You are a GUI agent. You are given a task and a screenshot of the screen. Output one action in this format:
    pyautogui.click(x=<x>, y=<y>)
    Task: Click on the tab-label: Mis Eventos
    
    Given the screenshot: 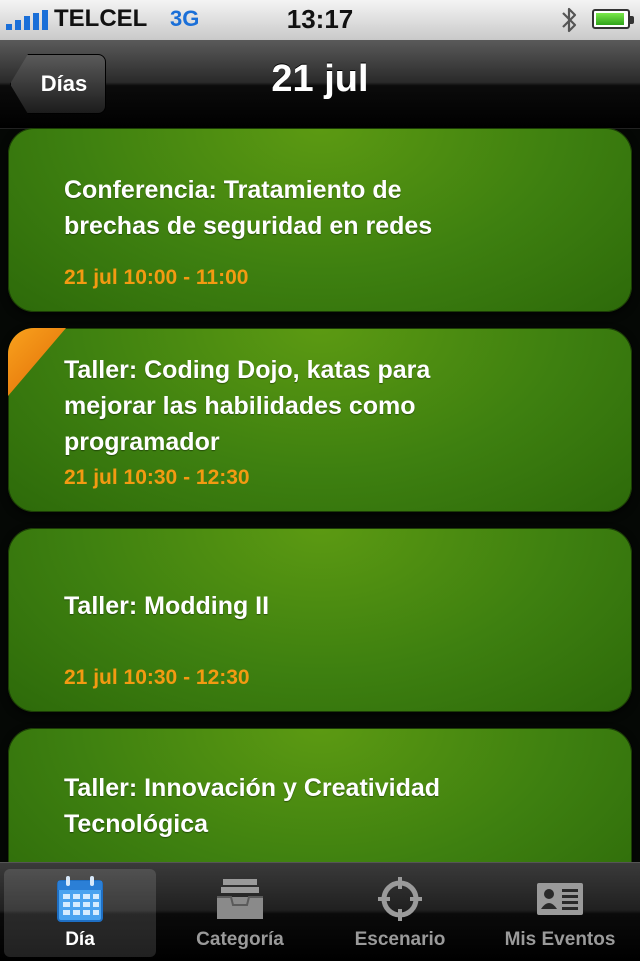 What is the action you would take?
    pyautogui.click(x=560, y=939)
    